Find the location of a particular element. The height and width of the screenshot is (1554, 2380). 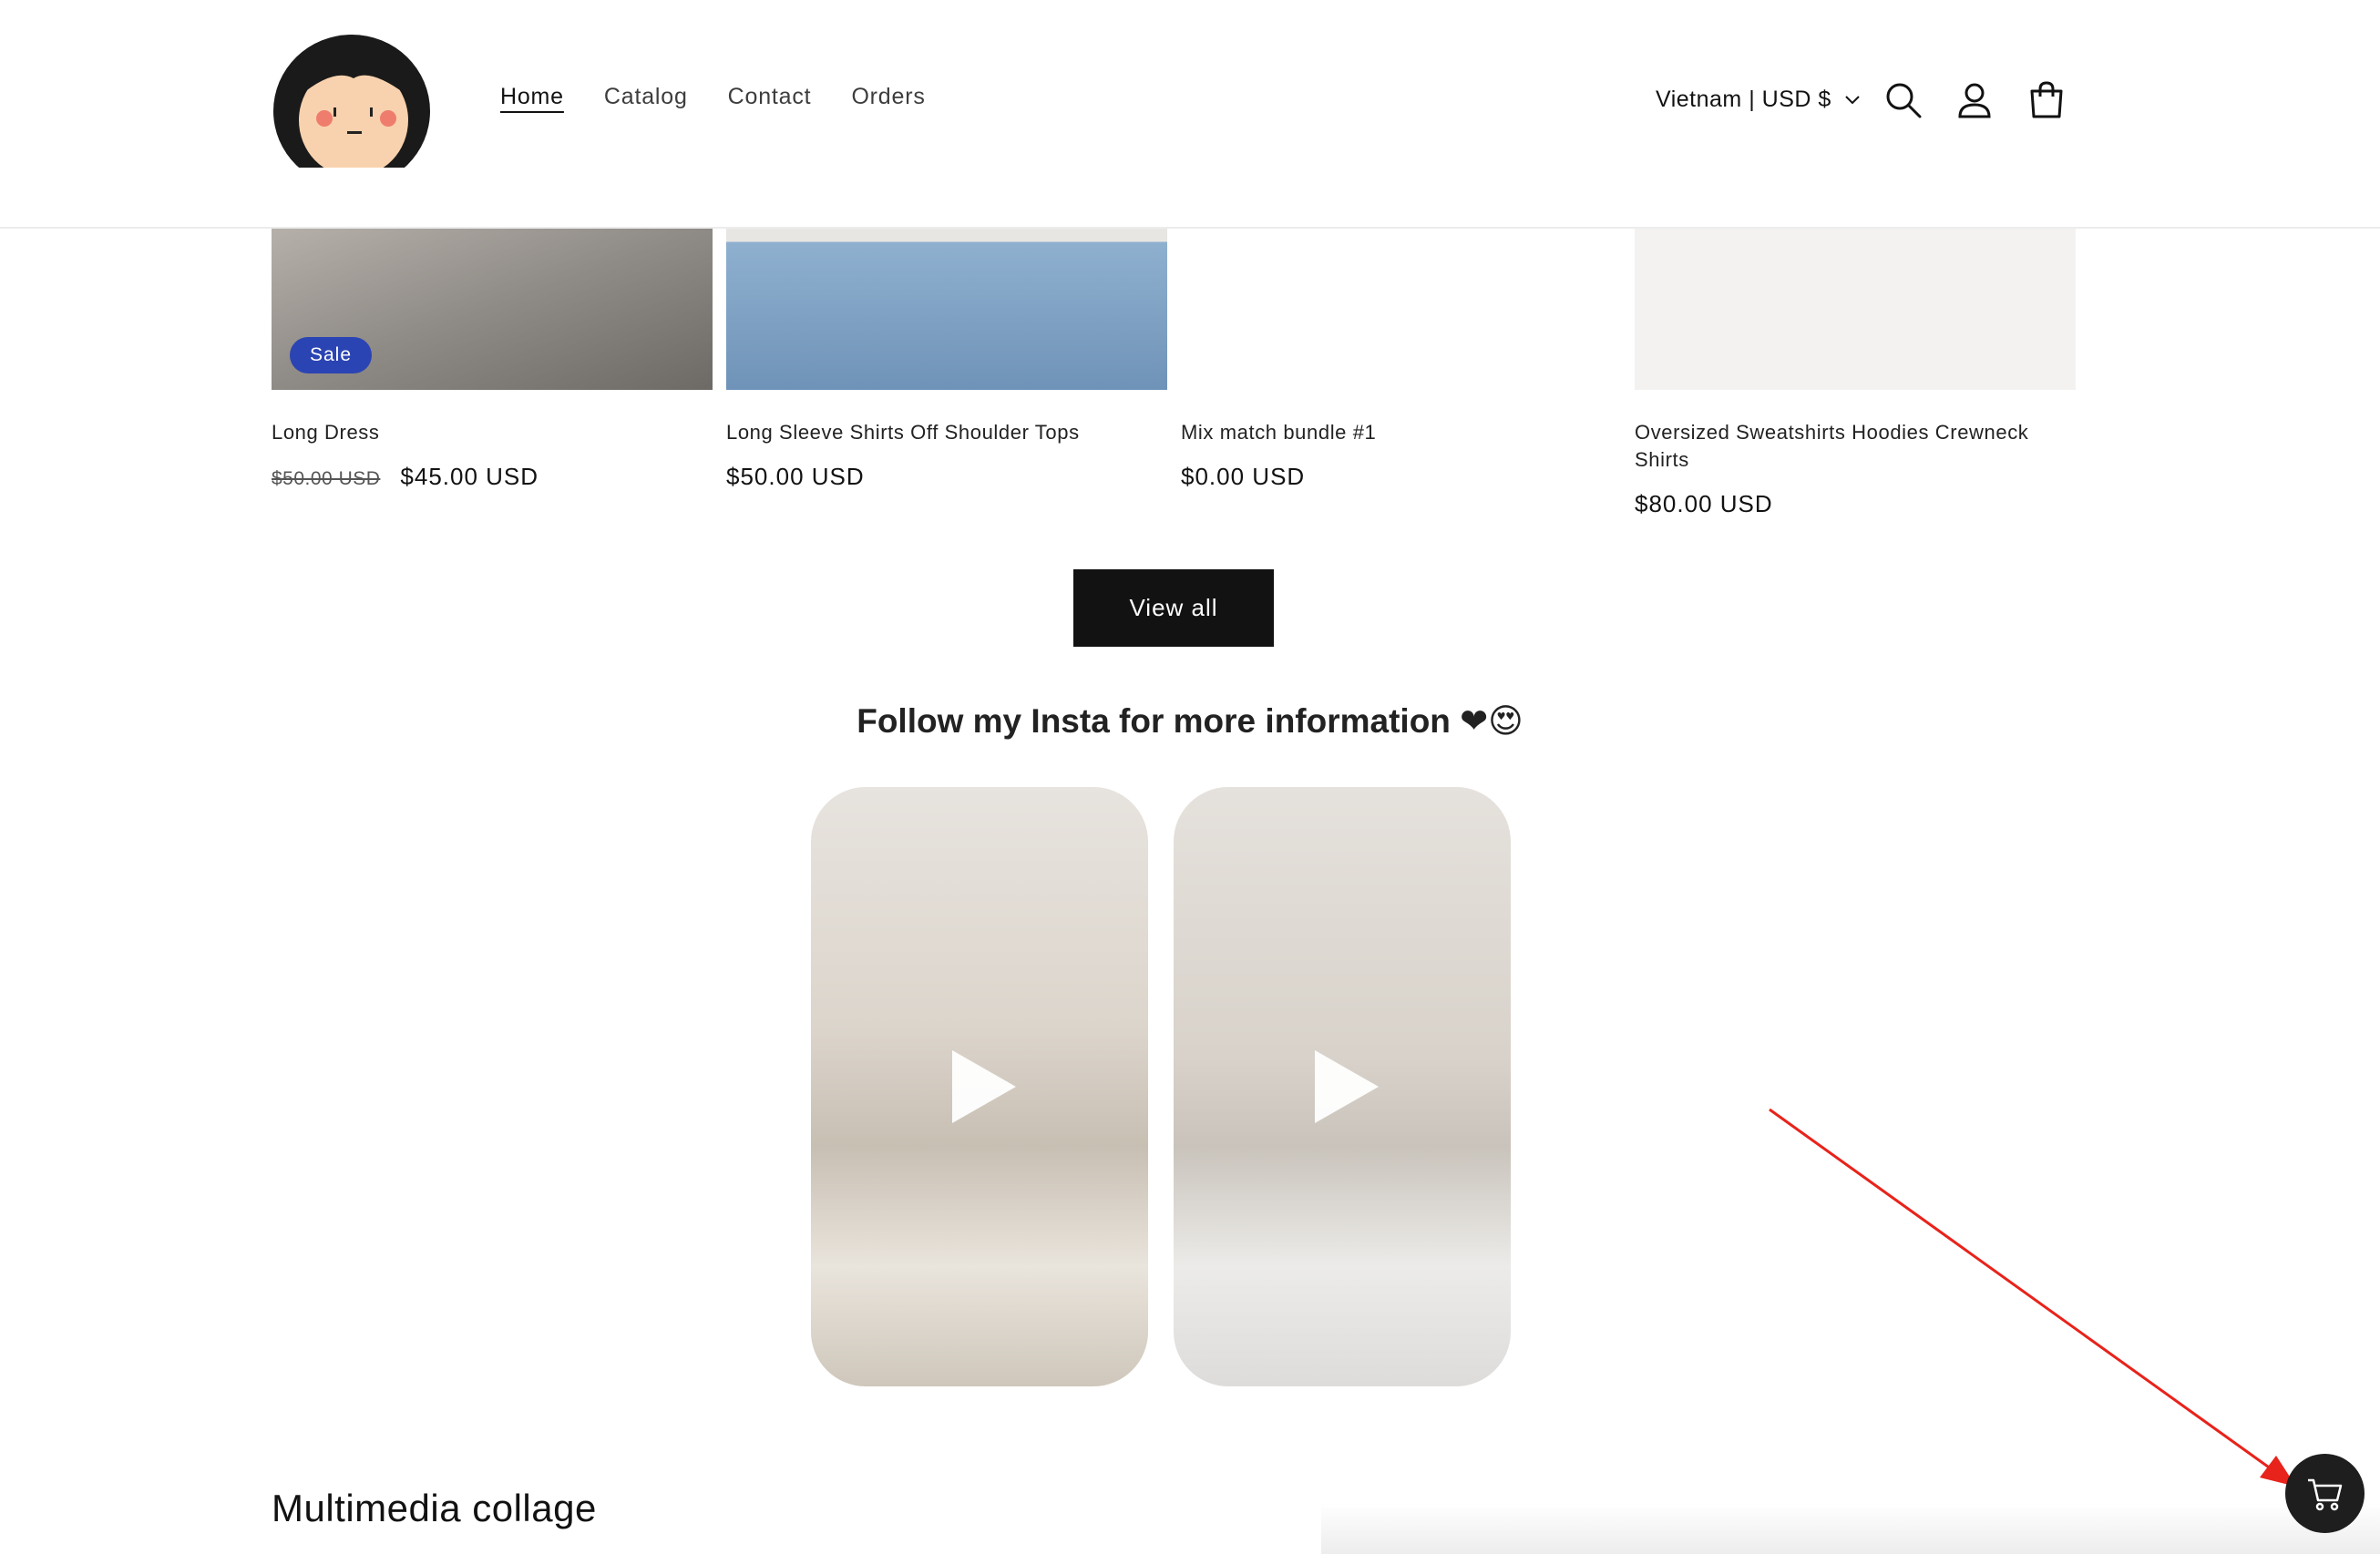

product-price: $0.00 USD is located at coordinates (1244, 477).